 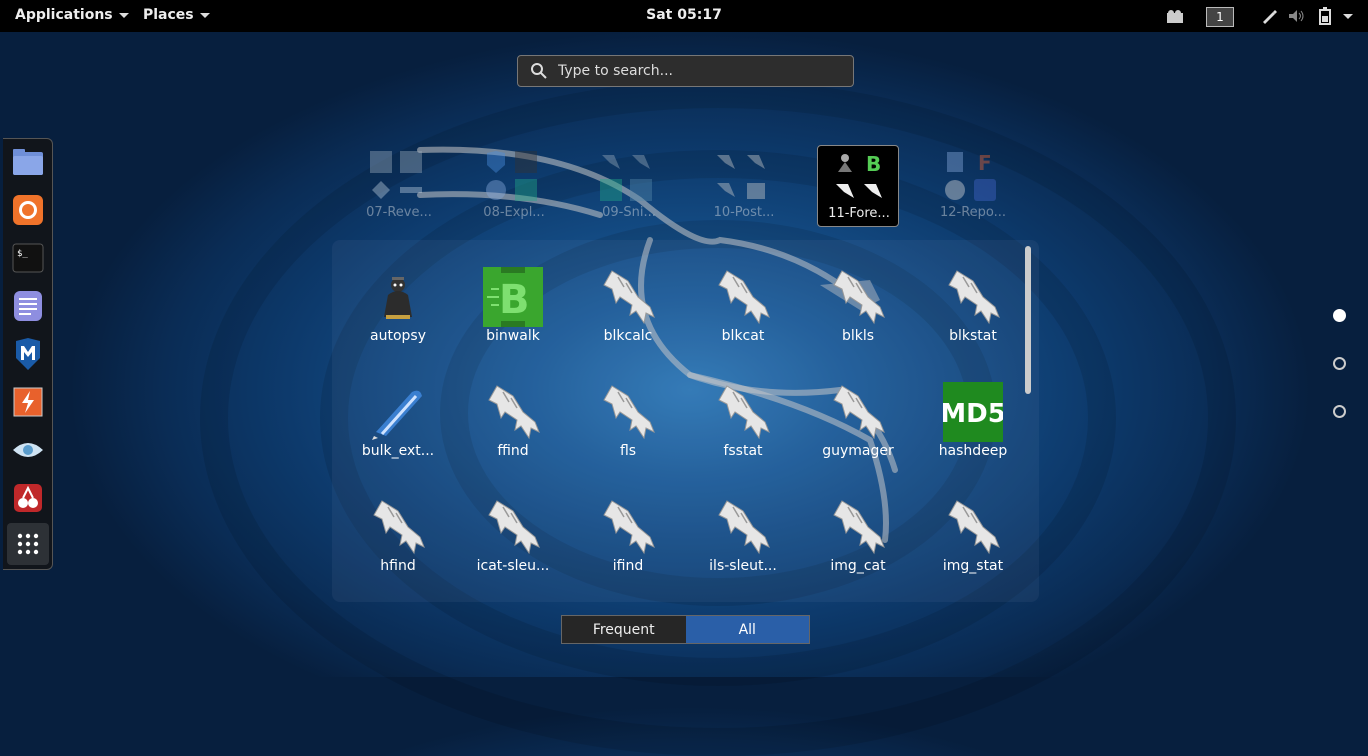 What do you see at coordinates (624, 629) in the screenshot?
I see `frequent-button: Frequent` at bounding box center [624, 629].